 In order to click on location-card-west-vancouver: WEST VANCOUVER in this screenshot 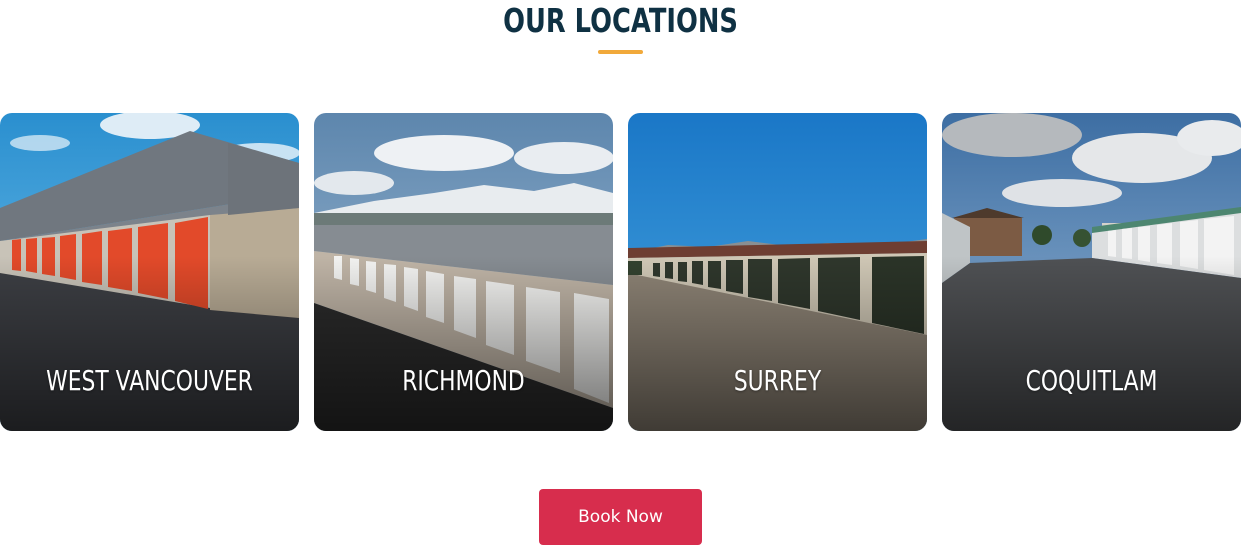, I will do `click(149, 272)`.